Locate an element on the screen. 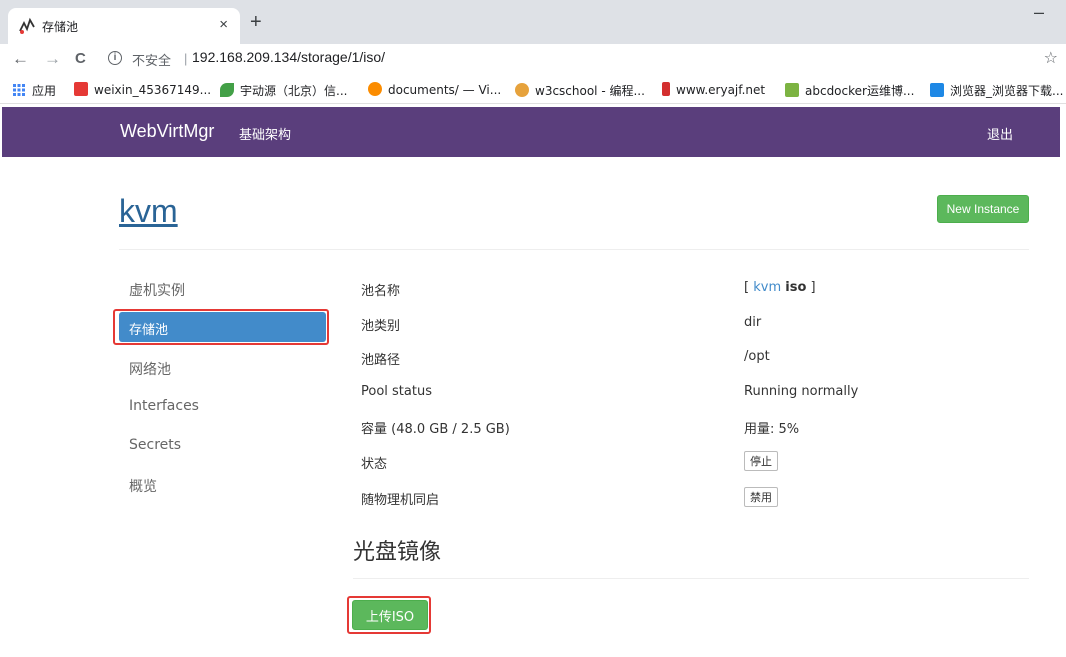 The image size is (1066, 657). brand-logo: WebVirtMgr is located at coordinates (167, 131).